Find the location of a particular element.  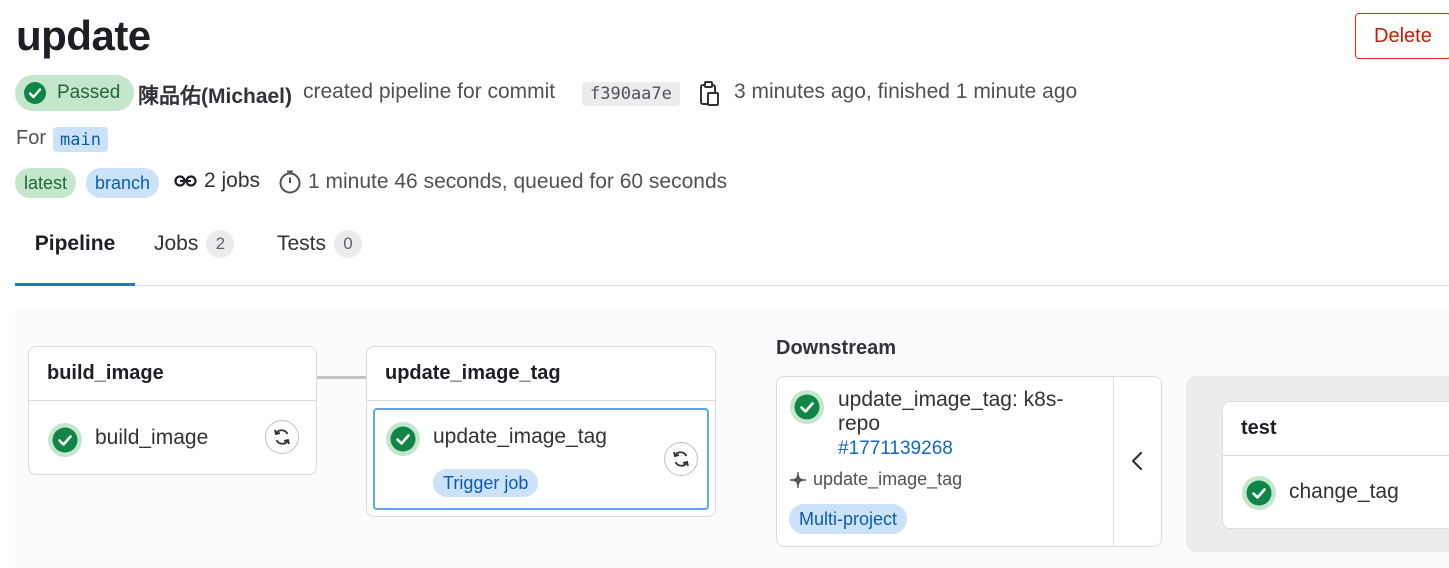

tab-tests: Tests 0 is located at coordinates (320, 257).